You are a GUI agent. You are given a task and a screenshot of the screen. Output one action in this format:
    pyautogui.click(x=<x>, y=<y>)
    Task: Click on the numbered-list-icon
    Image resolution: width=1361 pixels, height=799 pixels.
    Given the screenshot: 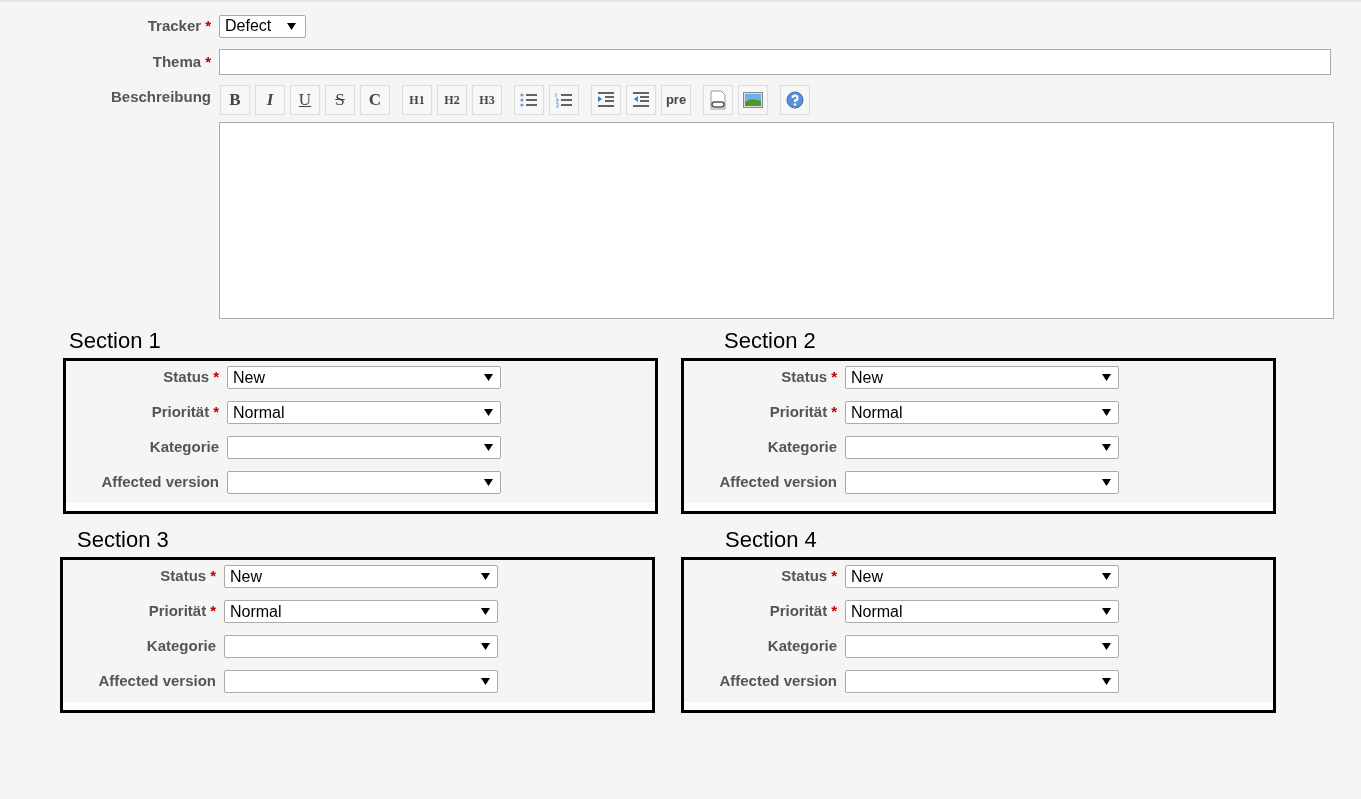 What is the action you would take?
    pyautogui.click(x=564, y=100)
    